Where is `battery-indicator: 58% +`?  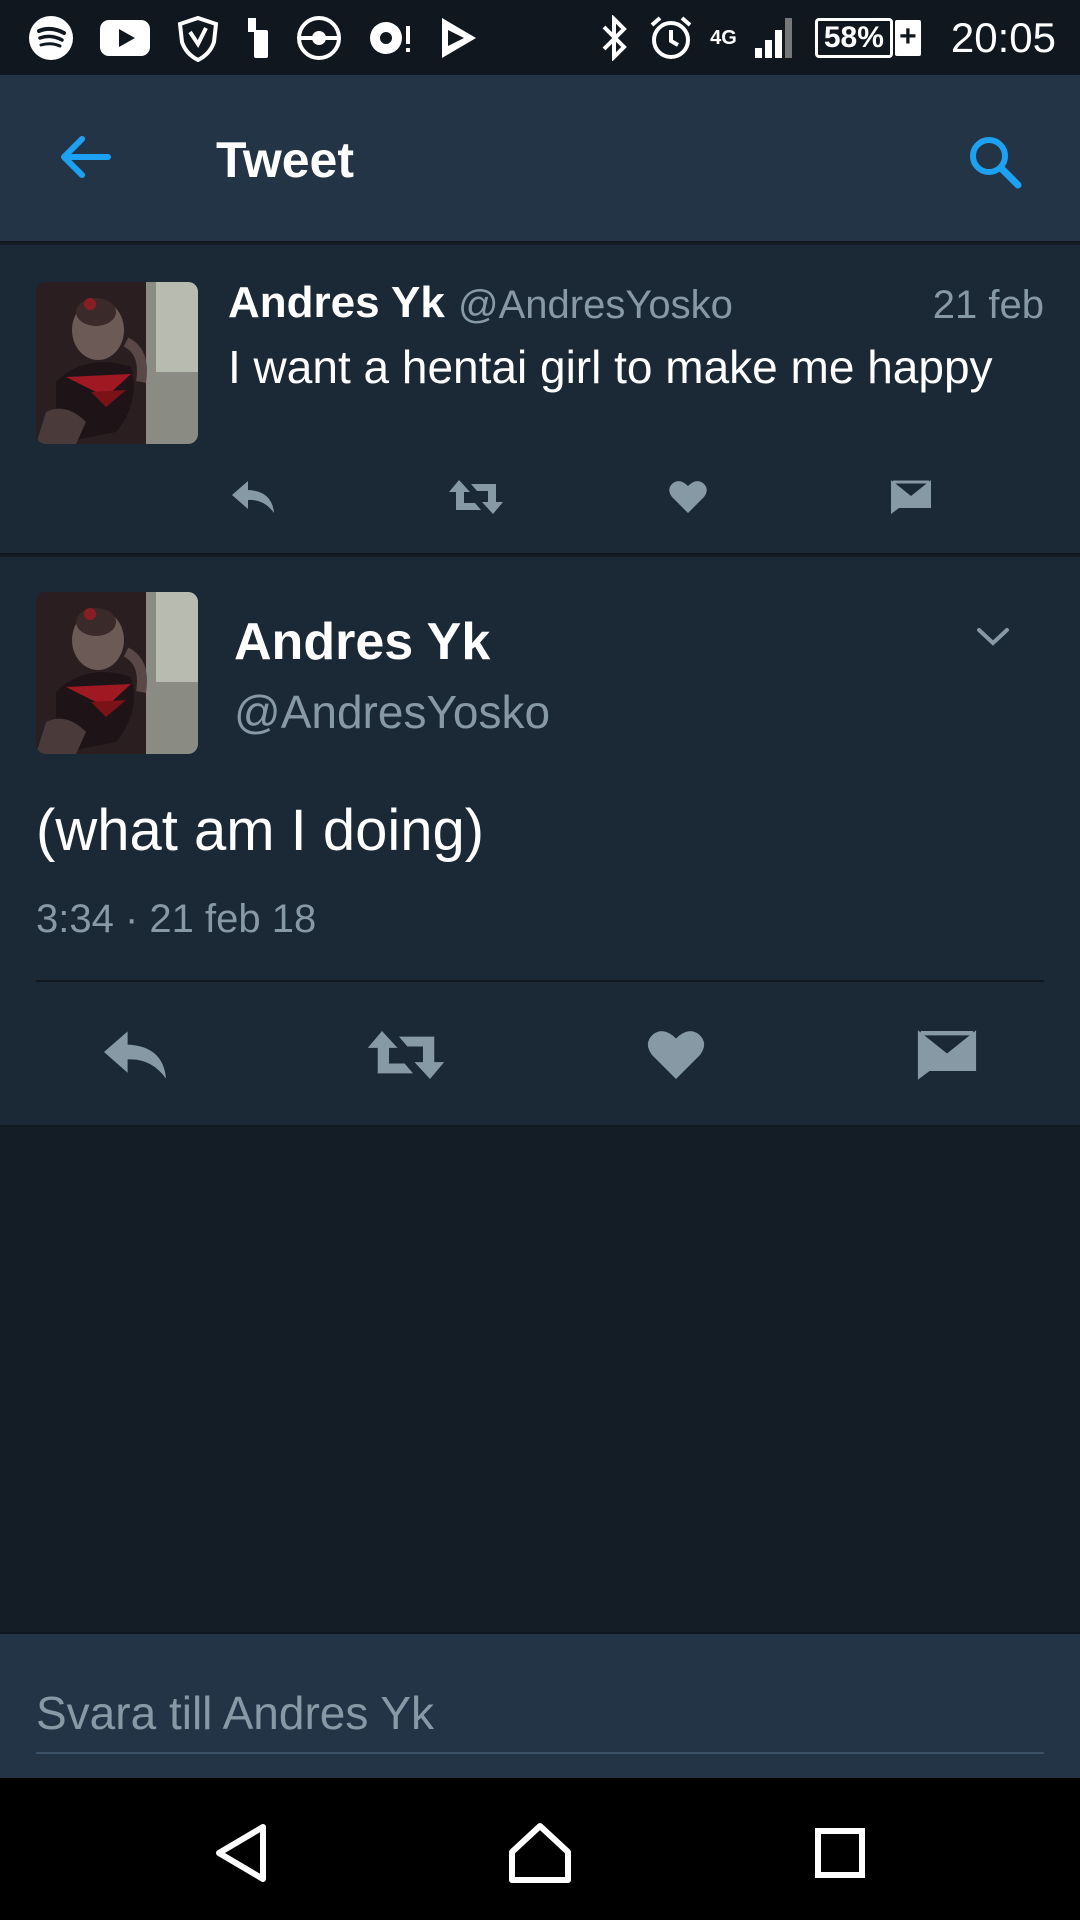 battery-indicator: 58% + is located at coordinates (867, 37).